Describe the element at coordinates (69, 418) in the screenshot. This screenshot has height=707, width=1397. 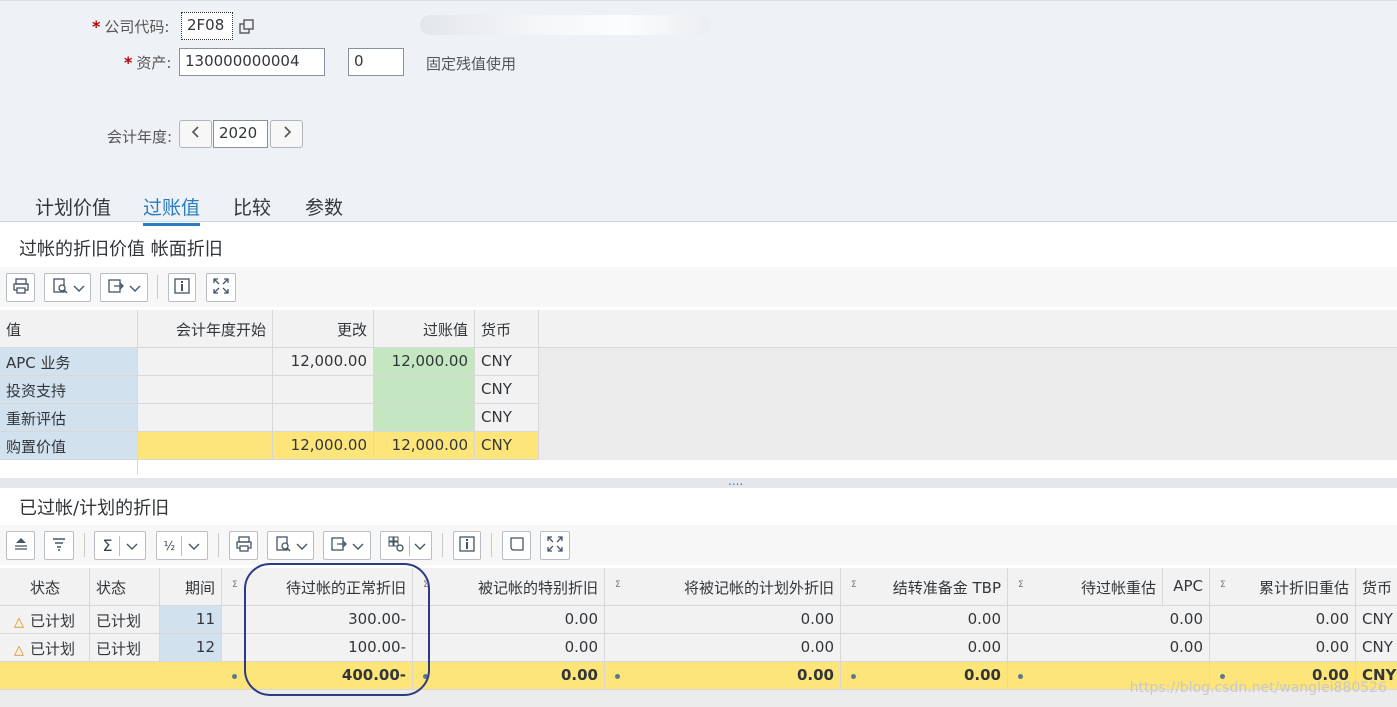
I see `table-row-label: 重新评估` at that location.